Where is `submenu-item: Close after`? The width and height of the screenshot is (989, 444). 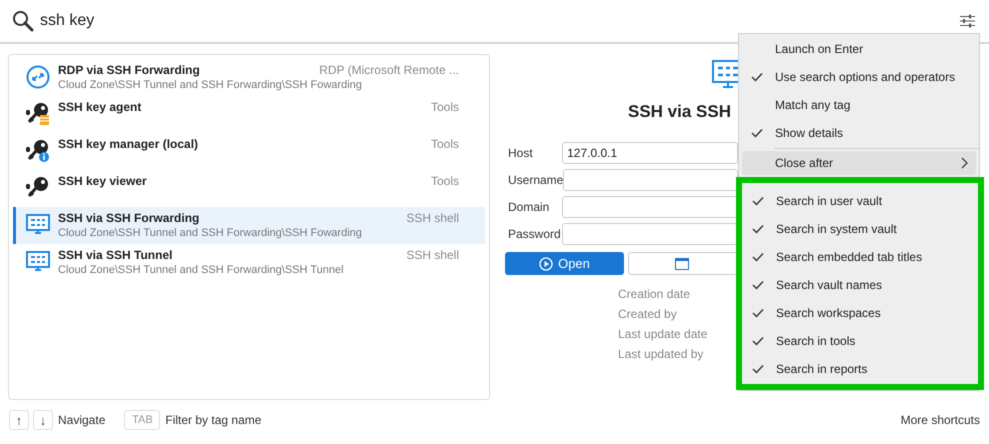 submenu-item: Close after is located at coordinates (859, 163).